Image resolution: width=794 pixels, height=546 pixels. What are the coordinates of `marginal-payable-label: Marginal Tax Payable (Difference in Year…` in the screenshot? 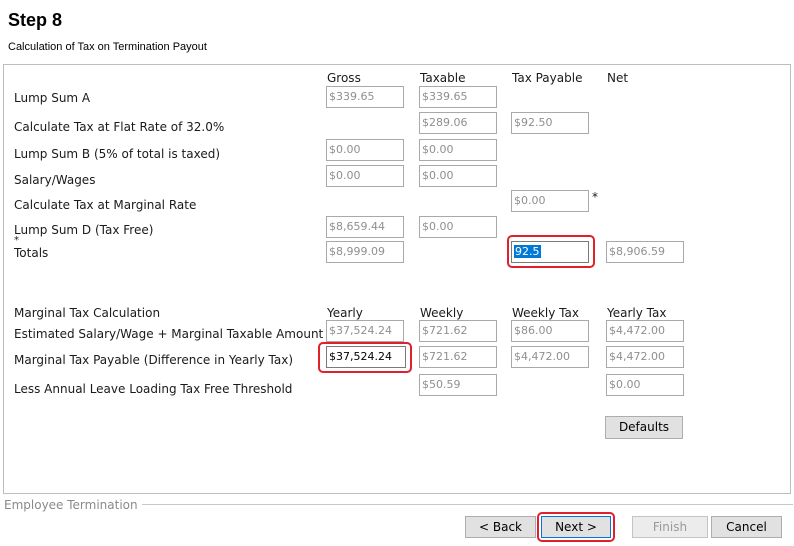 It's located at (154, 360).